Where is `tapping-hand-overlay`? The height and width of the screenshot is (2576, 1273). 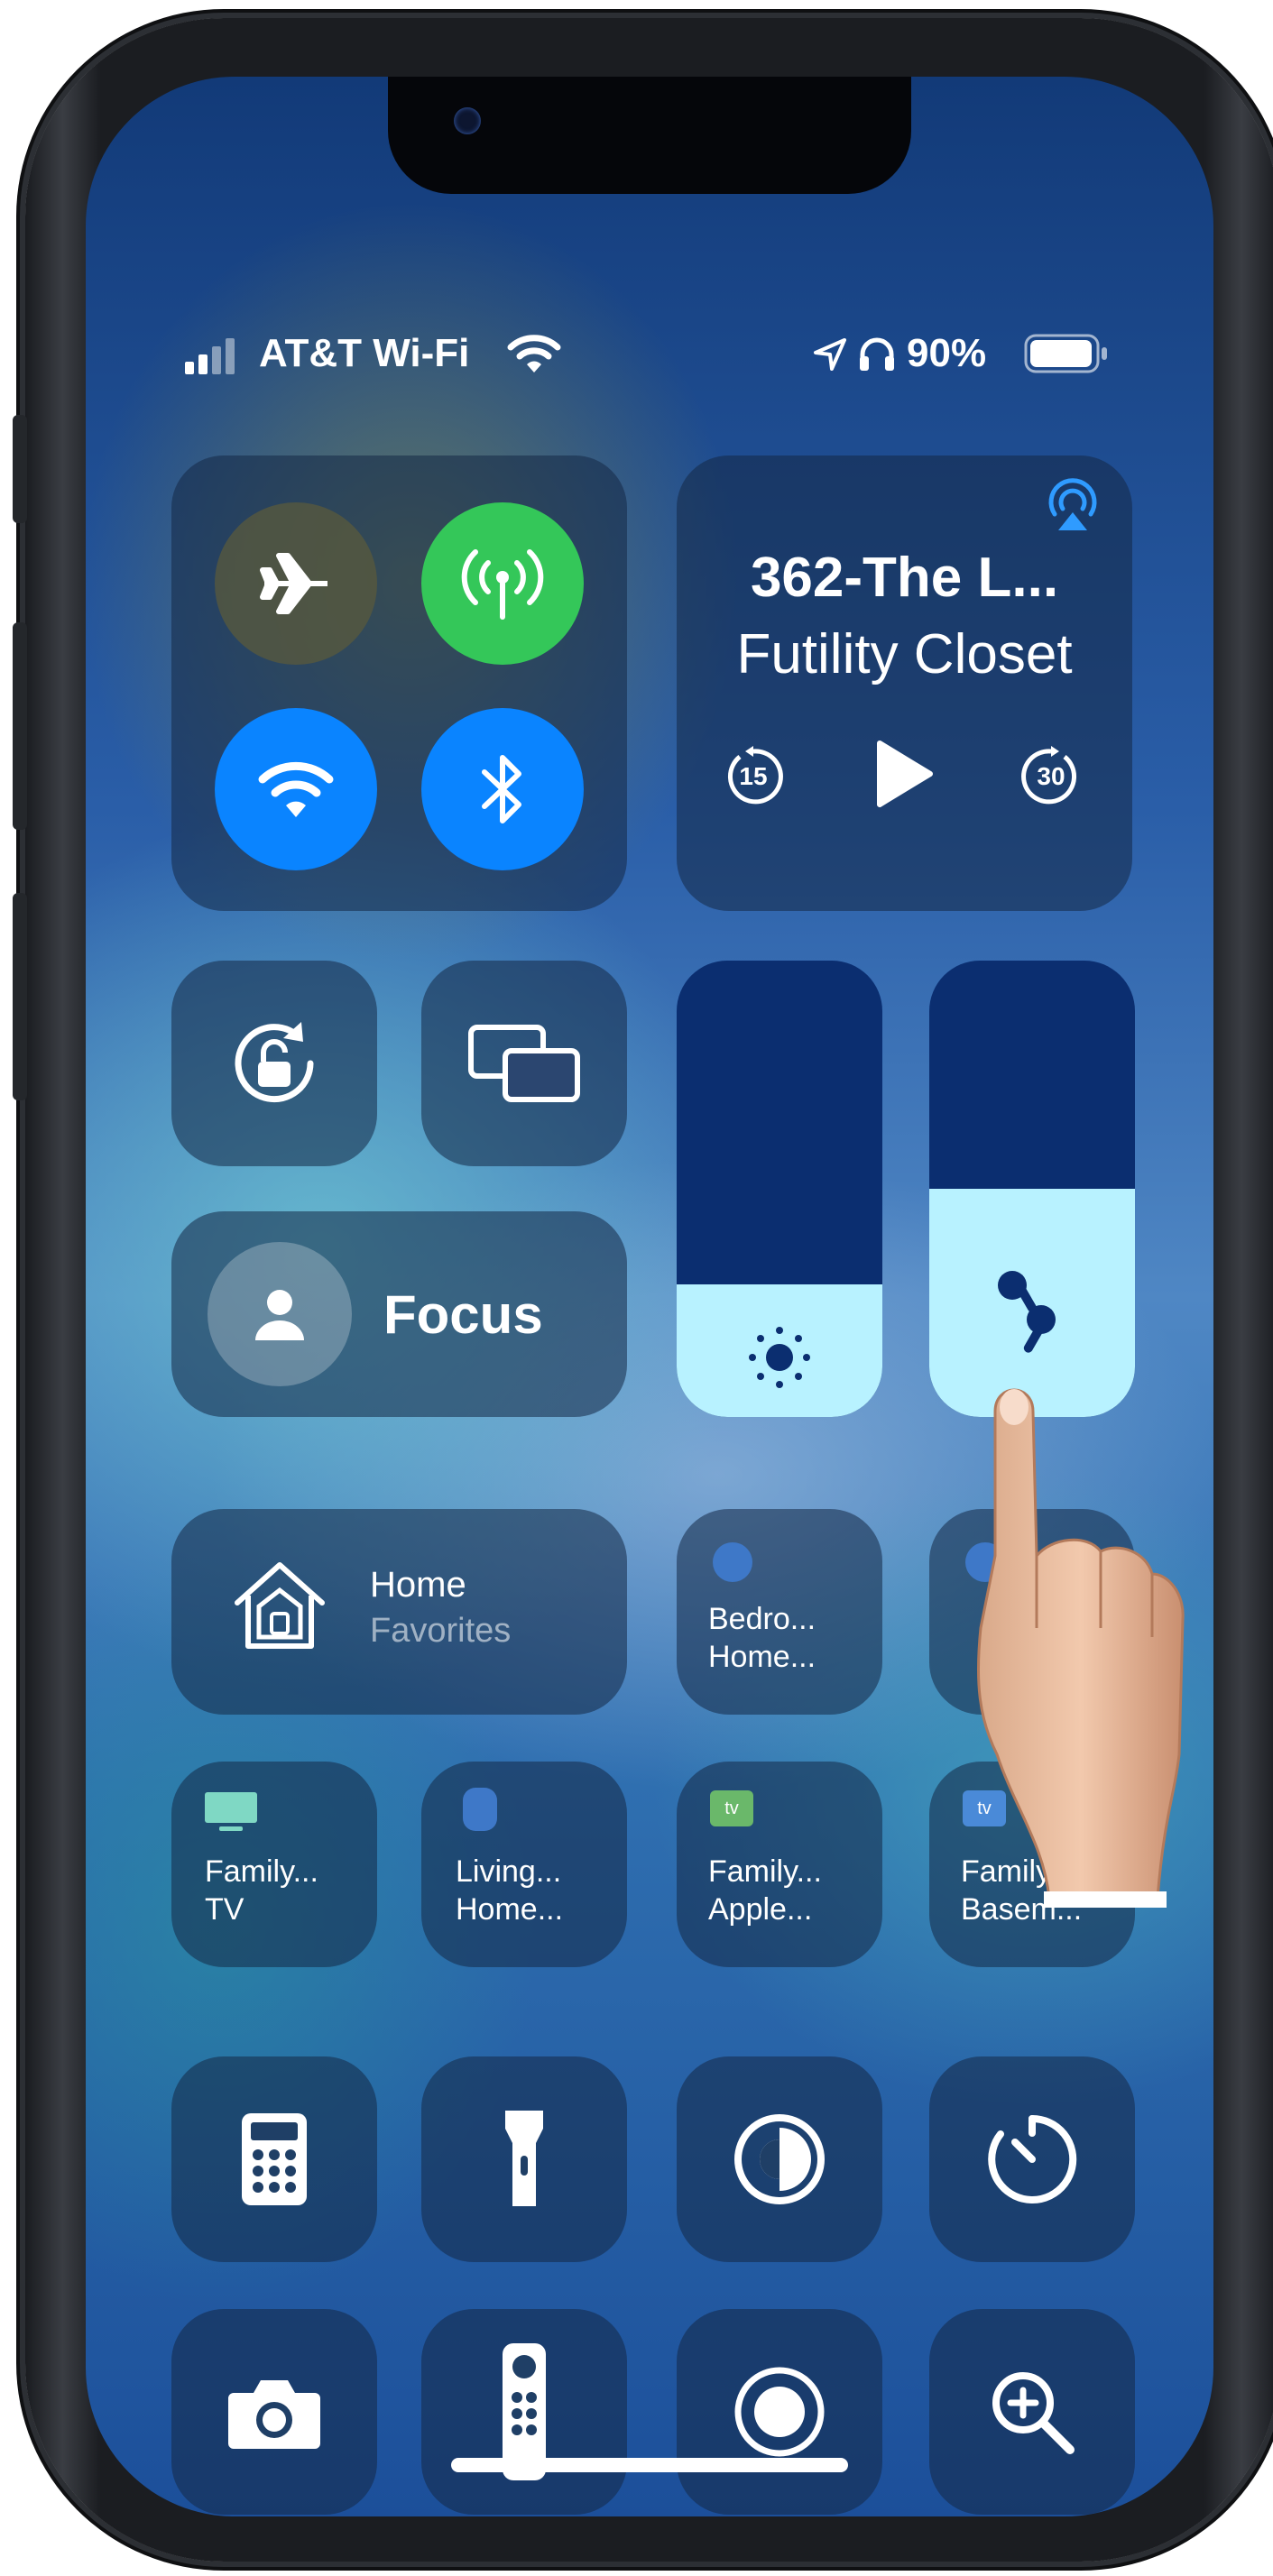
tapping-hand-overlay is located at coordinates (1064, 1632).